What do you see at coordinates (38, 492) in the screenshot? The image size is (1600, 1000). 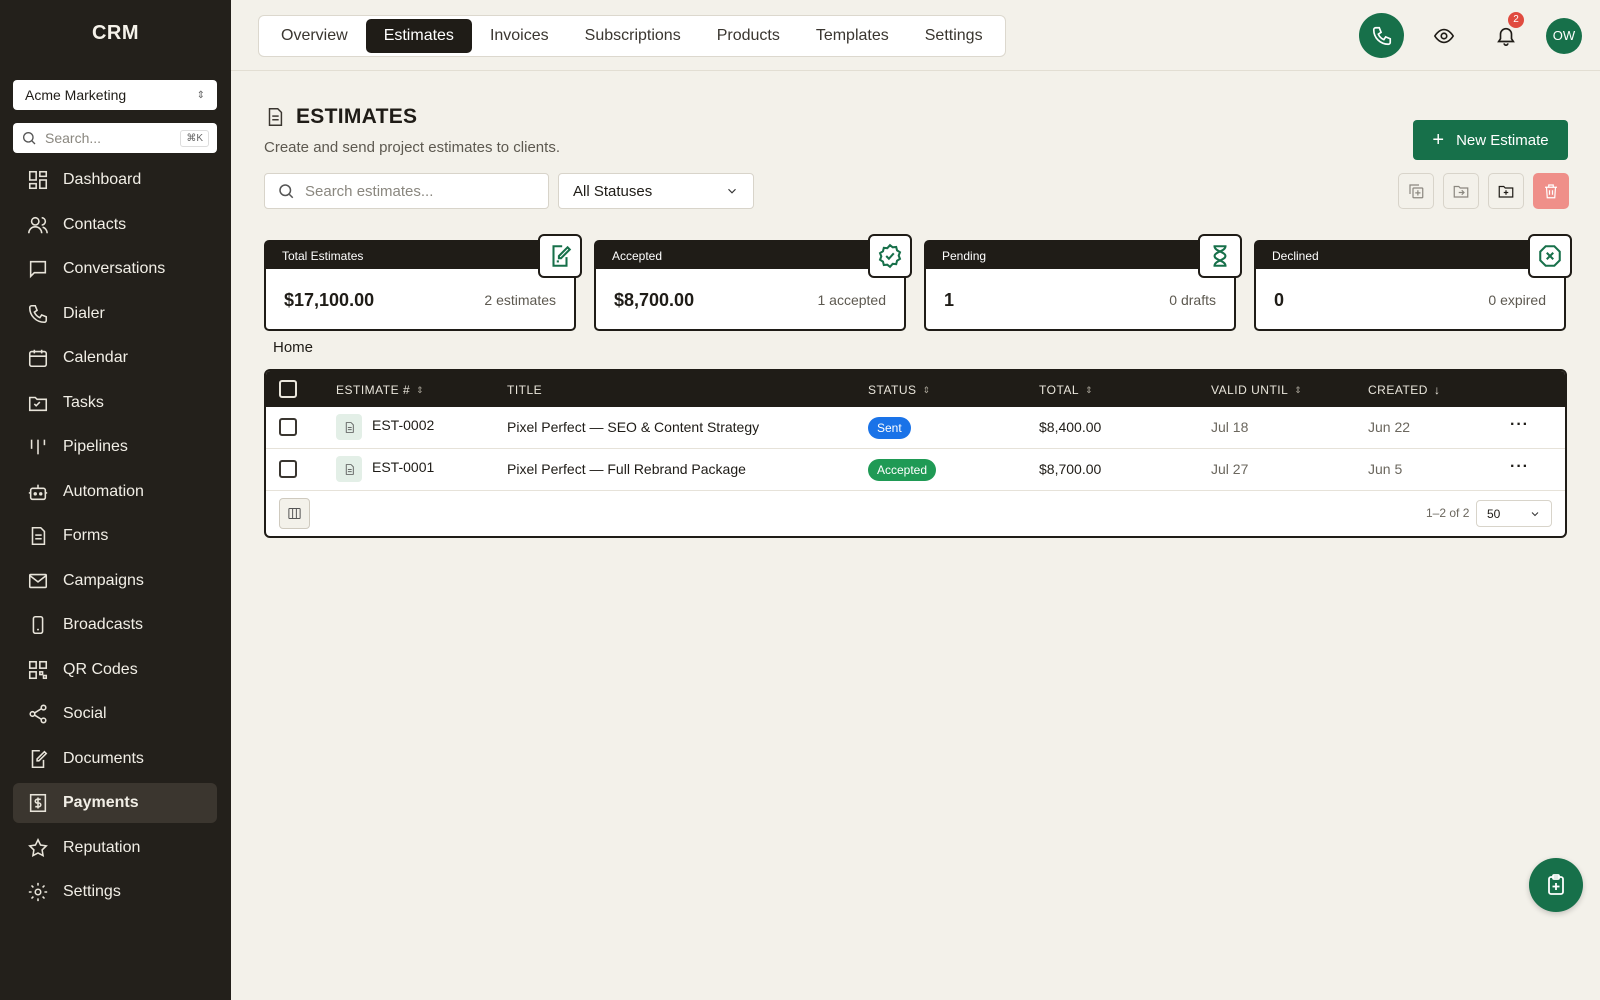 I see `robot-icon` at bounding box center [38, 492].